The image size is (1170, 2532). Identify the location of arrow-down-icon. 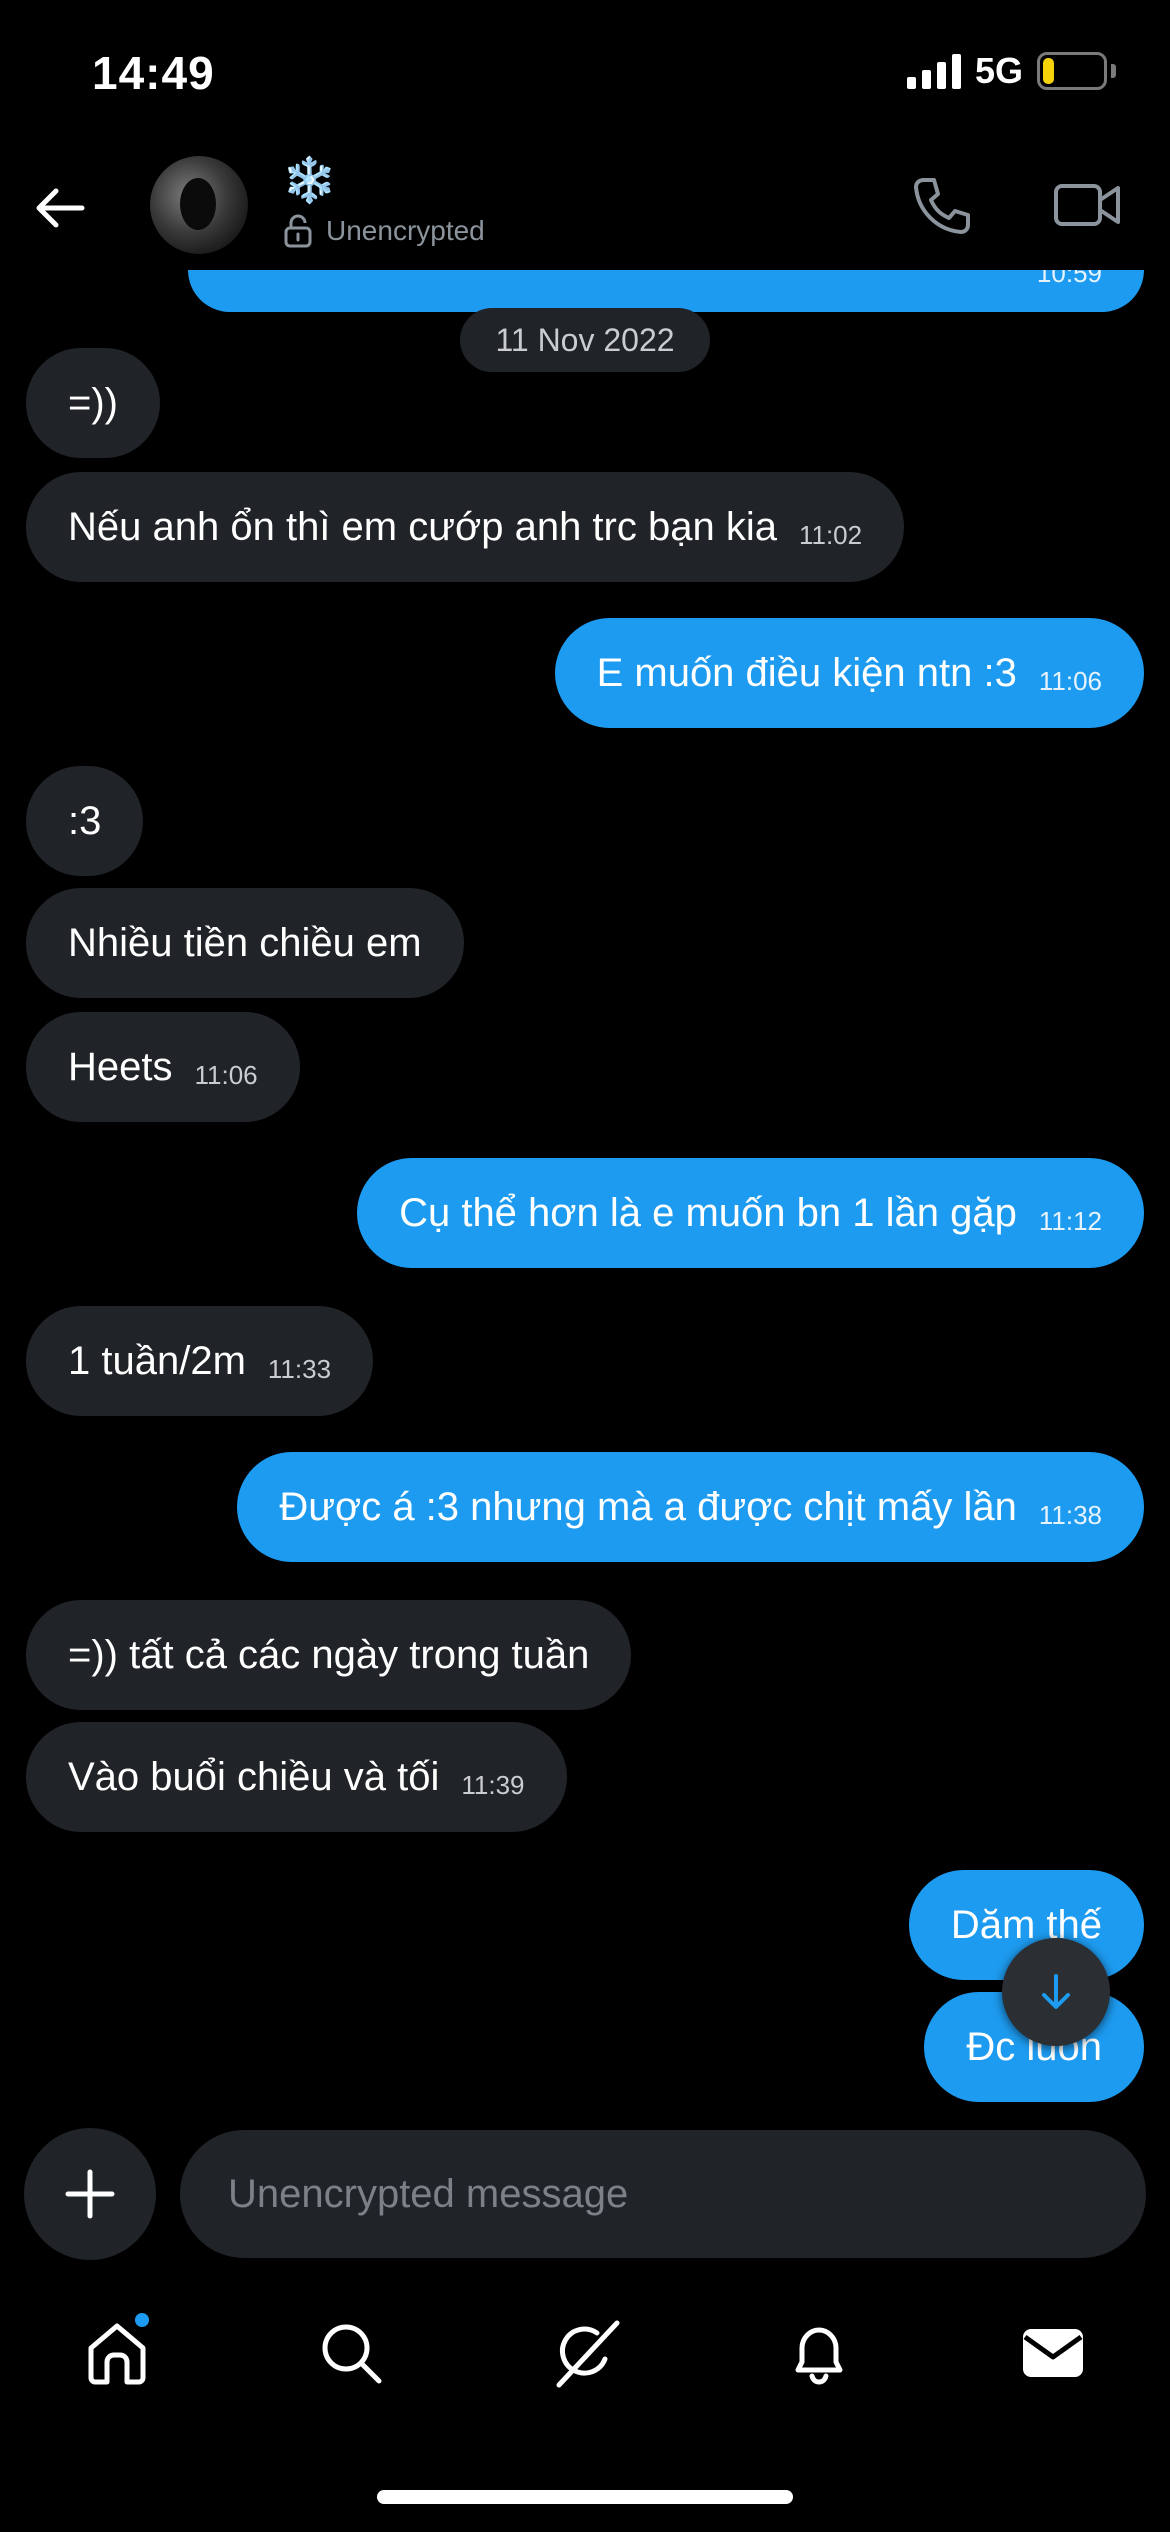
(1056, 1991).